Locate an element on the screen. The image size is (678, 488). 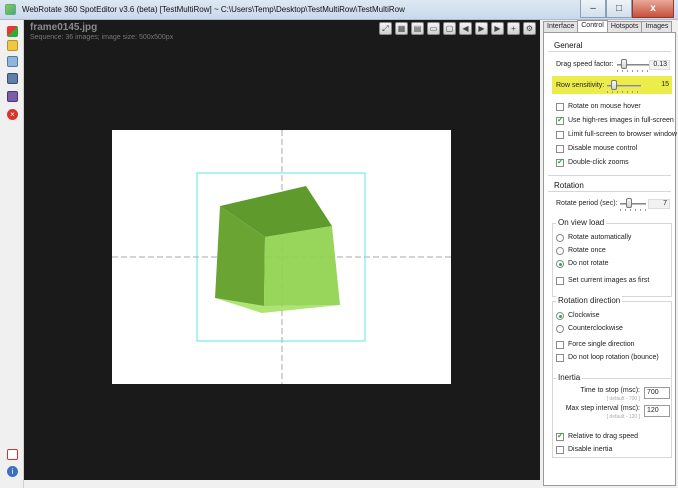
settings-icon: ⚙ is located at coordinates (529, 28).